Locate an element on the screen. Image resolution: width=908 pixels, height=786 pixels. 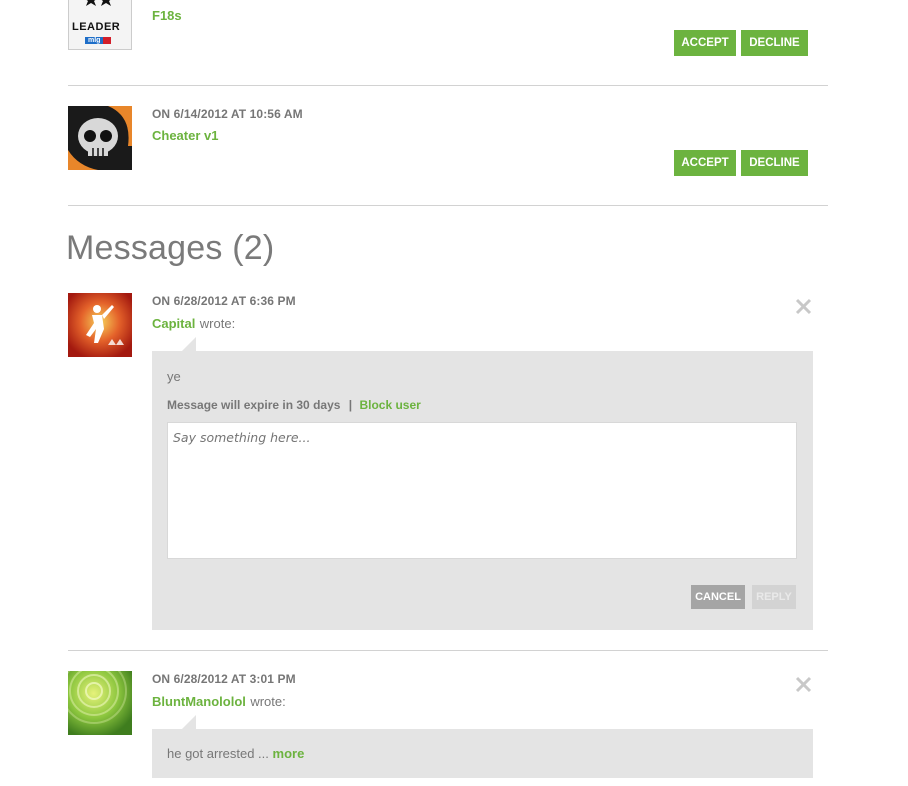
message-sender-line: BluntManololol wrote: is located at coordinates (219, 702).